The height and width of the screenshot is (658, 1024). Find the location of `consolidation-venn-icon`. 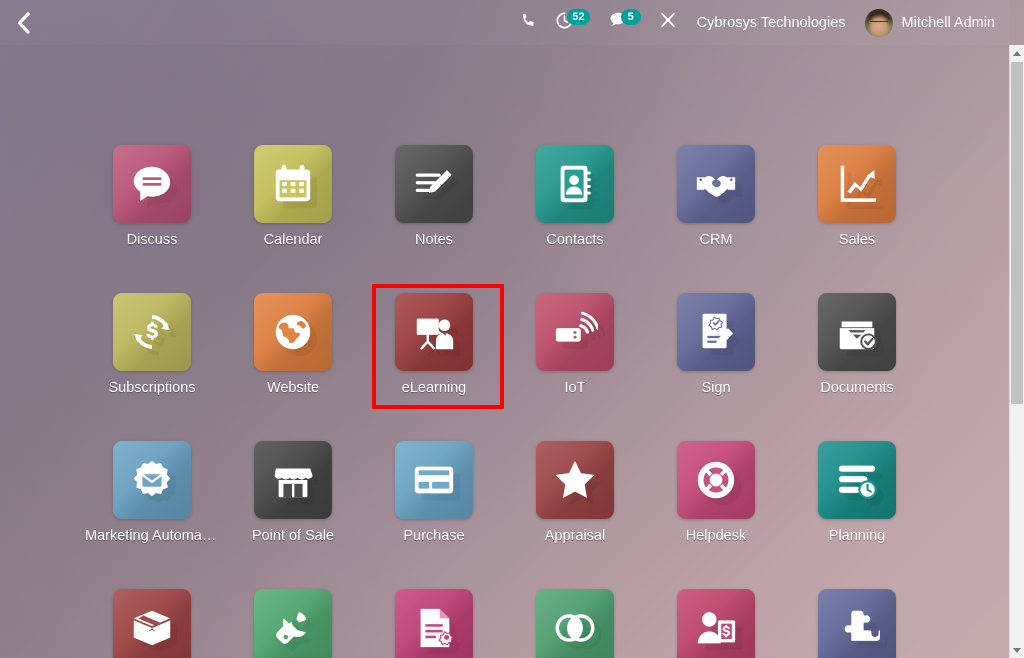

consolidation-venn-icon is located at coordinates (575, 623).